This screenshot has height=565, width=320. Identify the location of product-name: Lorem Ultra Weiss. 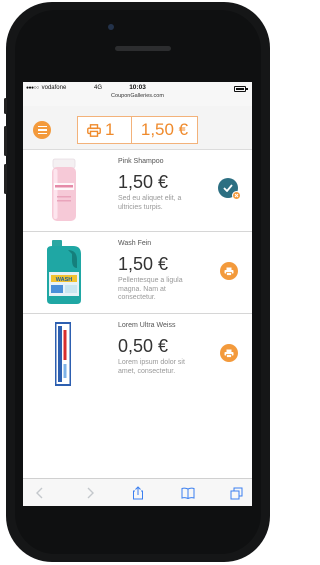
(147, 325).